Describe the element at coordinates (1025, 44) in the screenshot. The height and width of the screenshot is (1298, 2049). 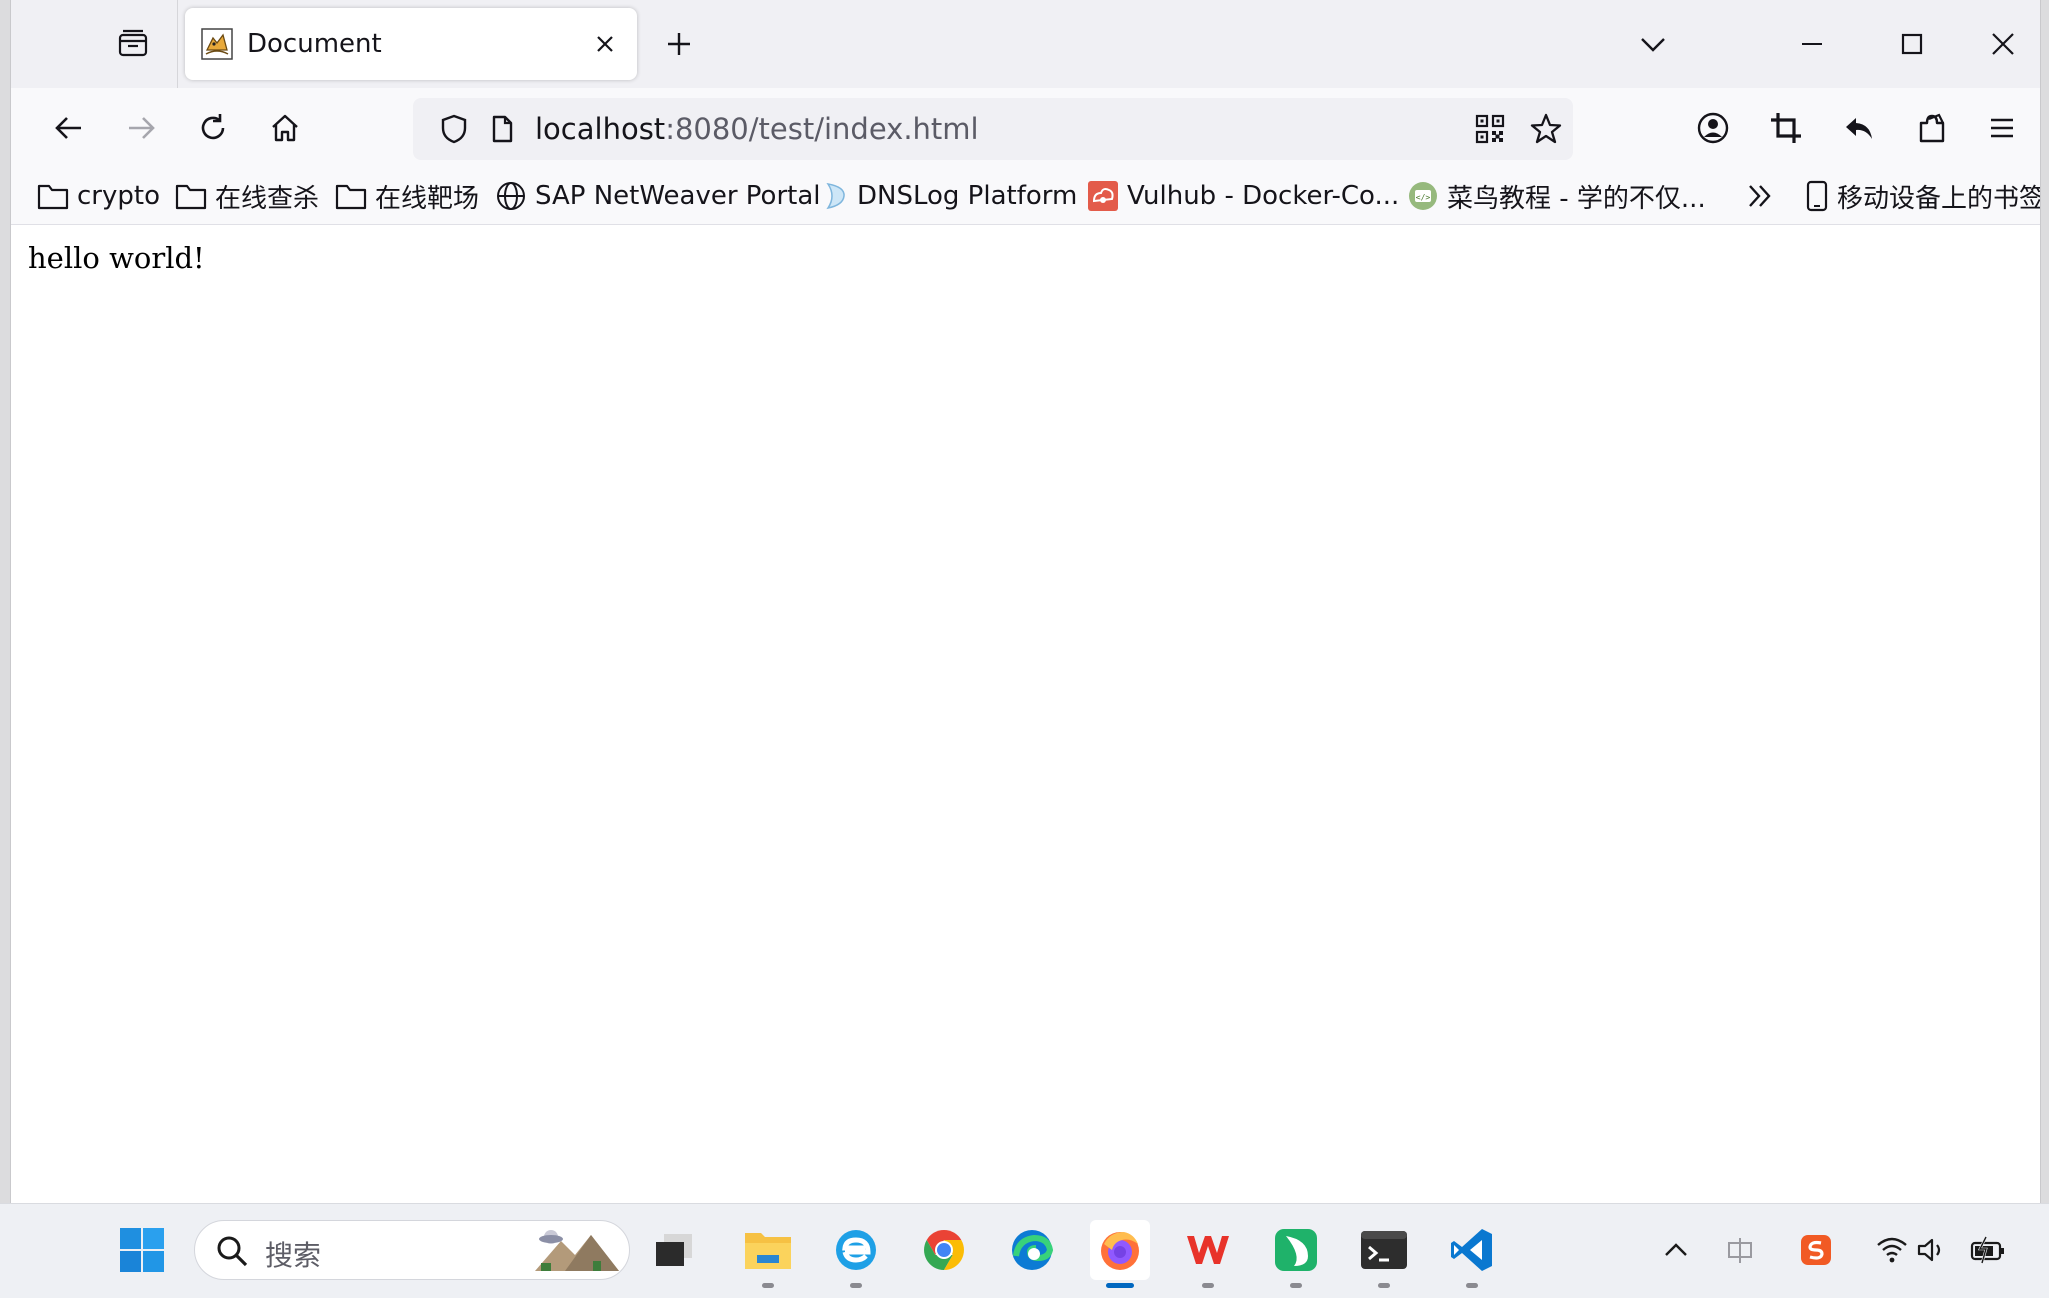
I see `tab-strip: Document` at that location.